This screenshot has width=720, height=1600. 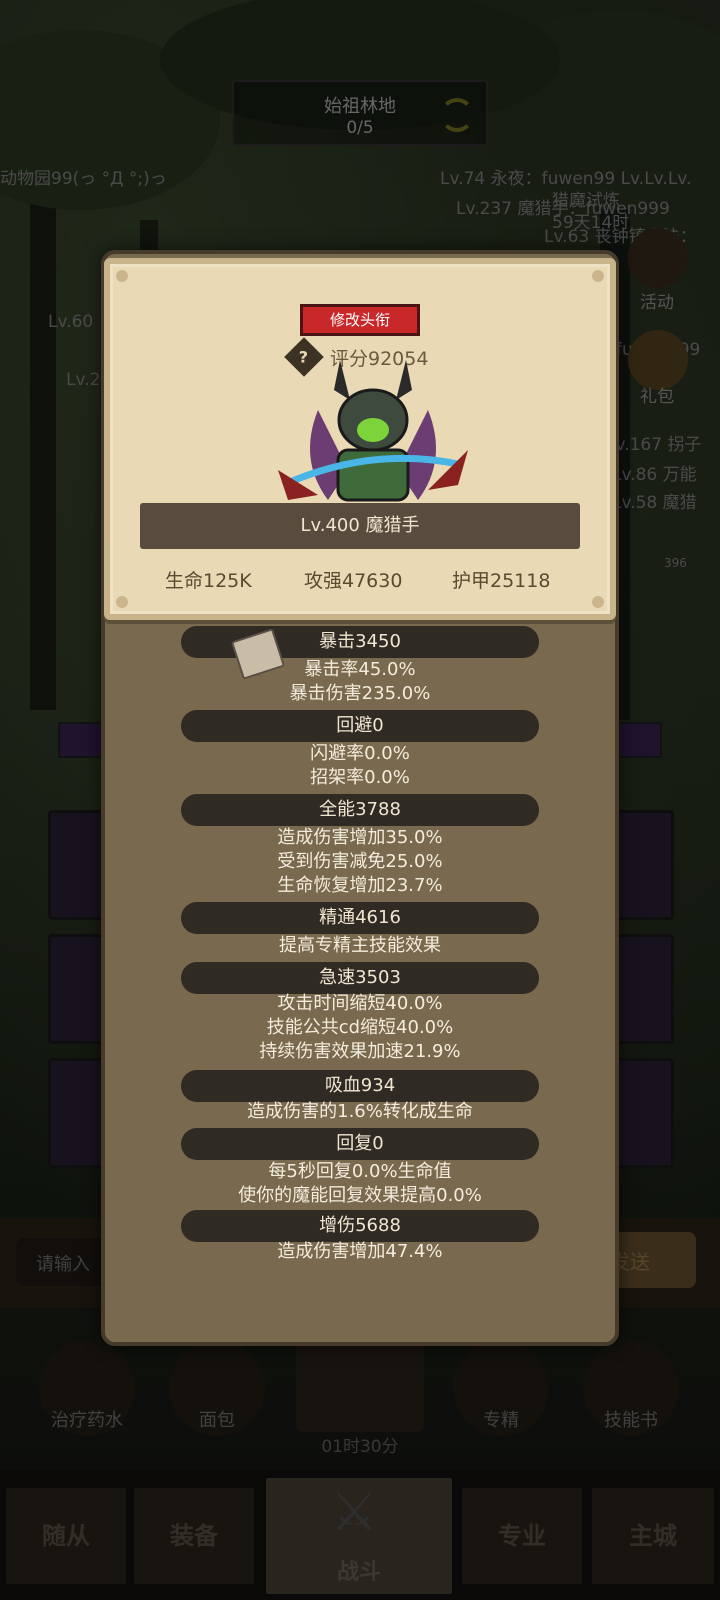 I want to click on stat-line: 造成伤害增加47.4%, so click(x=360, y=1251).